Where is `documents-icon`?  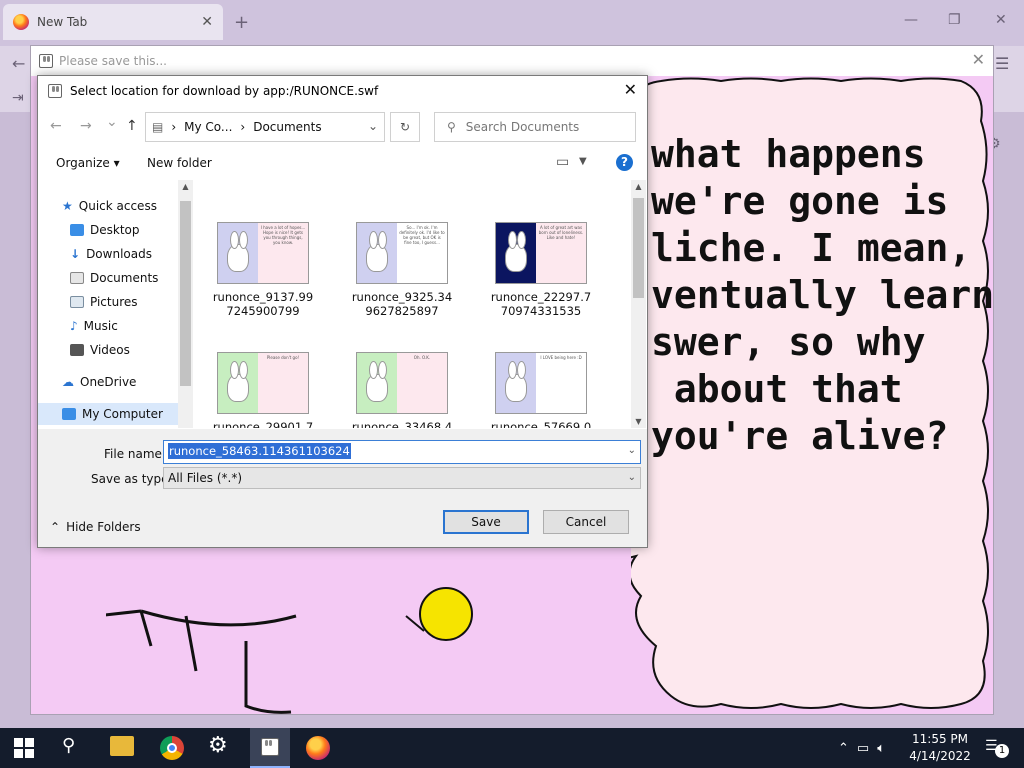 documents-icon is located at coordinates (77, 278).